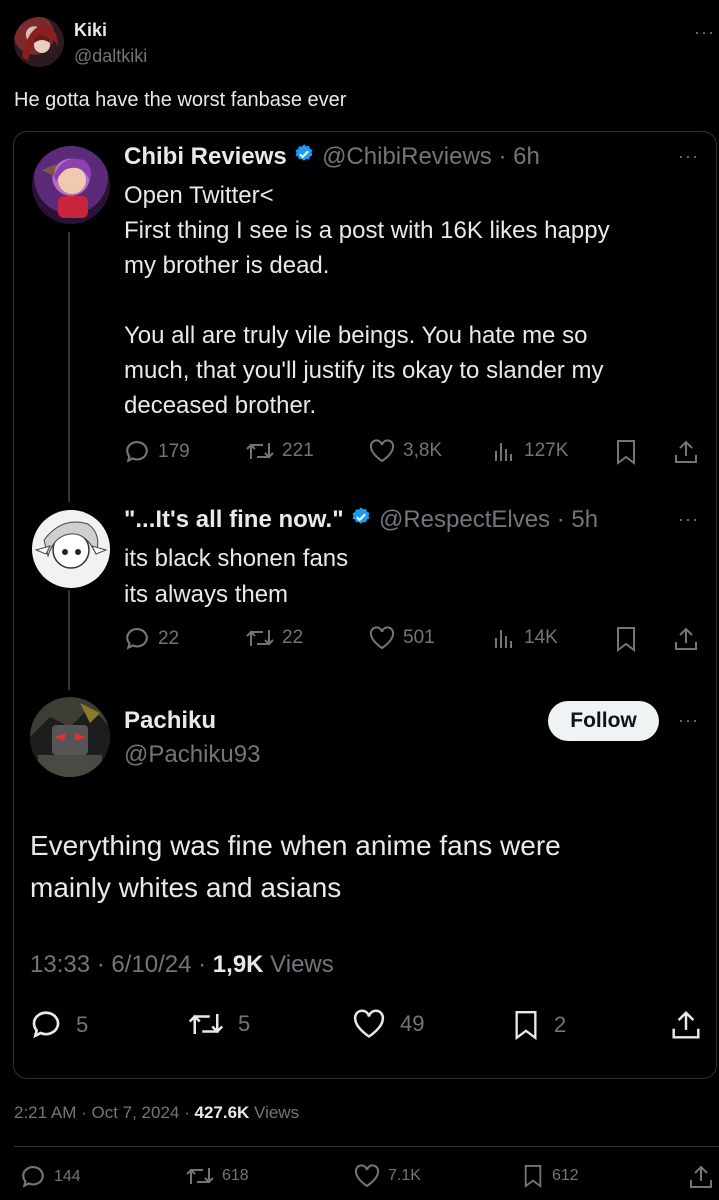  What do you see at coordinates (293, 637) in the screenshot?
I see `respectelves-retweet-count: 22` at bounding box center [293, 637].